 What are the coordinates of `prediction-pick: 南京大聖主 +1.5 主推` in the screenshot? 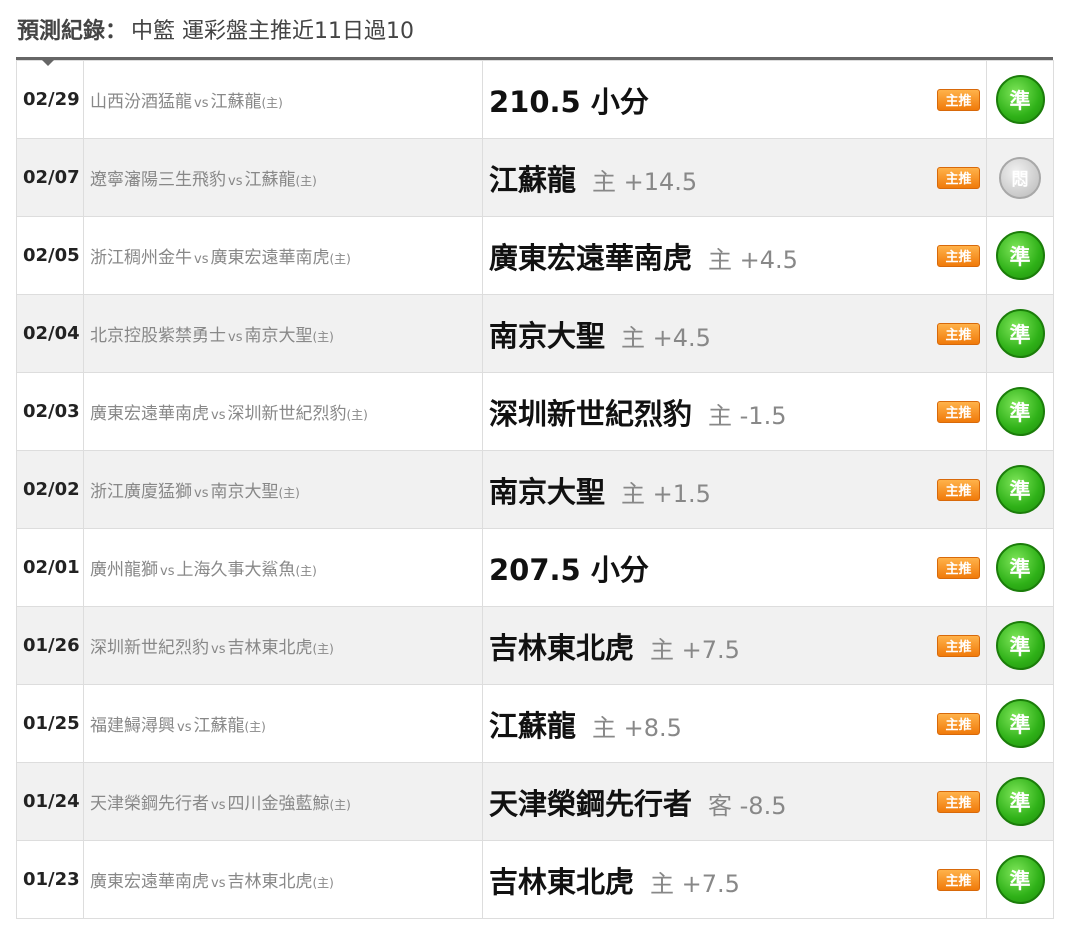 It's located at (734, 489).